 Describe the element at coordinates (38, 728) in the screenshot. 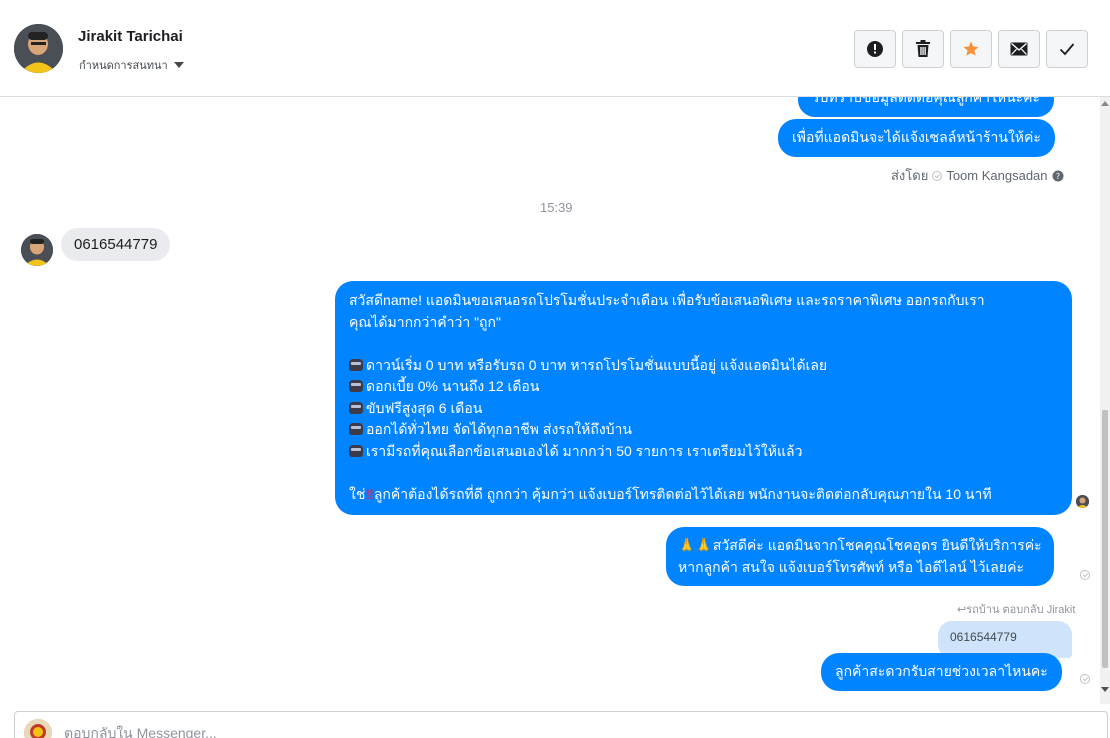

I see `page-avatar` at that location.